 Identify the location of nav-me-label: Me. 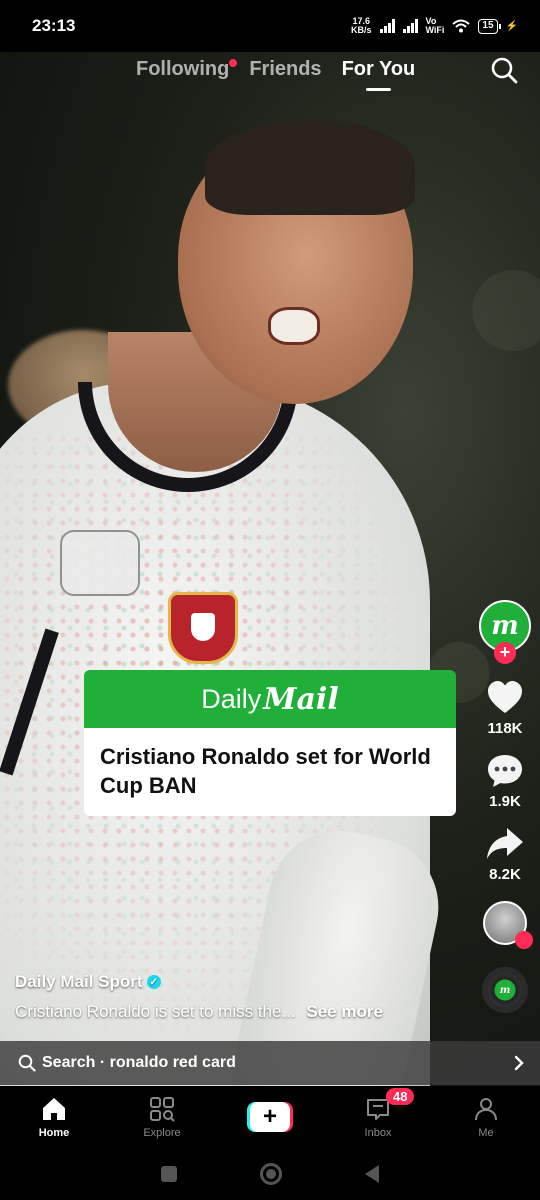
(486, 1133).